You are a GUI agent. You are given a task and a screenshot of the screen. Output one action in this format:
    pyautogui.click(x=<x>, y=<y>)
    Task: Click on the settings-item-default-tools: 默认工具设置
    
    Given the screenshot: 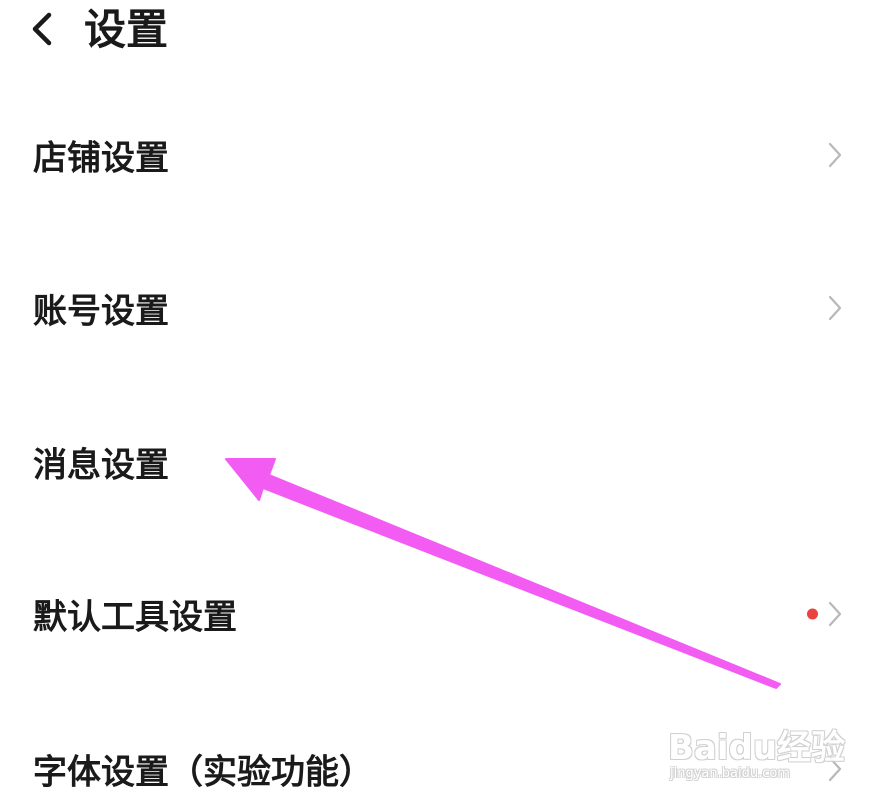 What is the action you would take?
    pyautogui.click(x=434, y=614)
    